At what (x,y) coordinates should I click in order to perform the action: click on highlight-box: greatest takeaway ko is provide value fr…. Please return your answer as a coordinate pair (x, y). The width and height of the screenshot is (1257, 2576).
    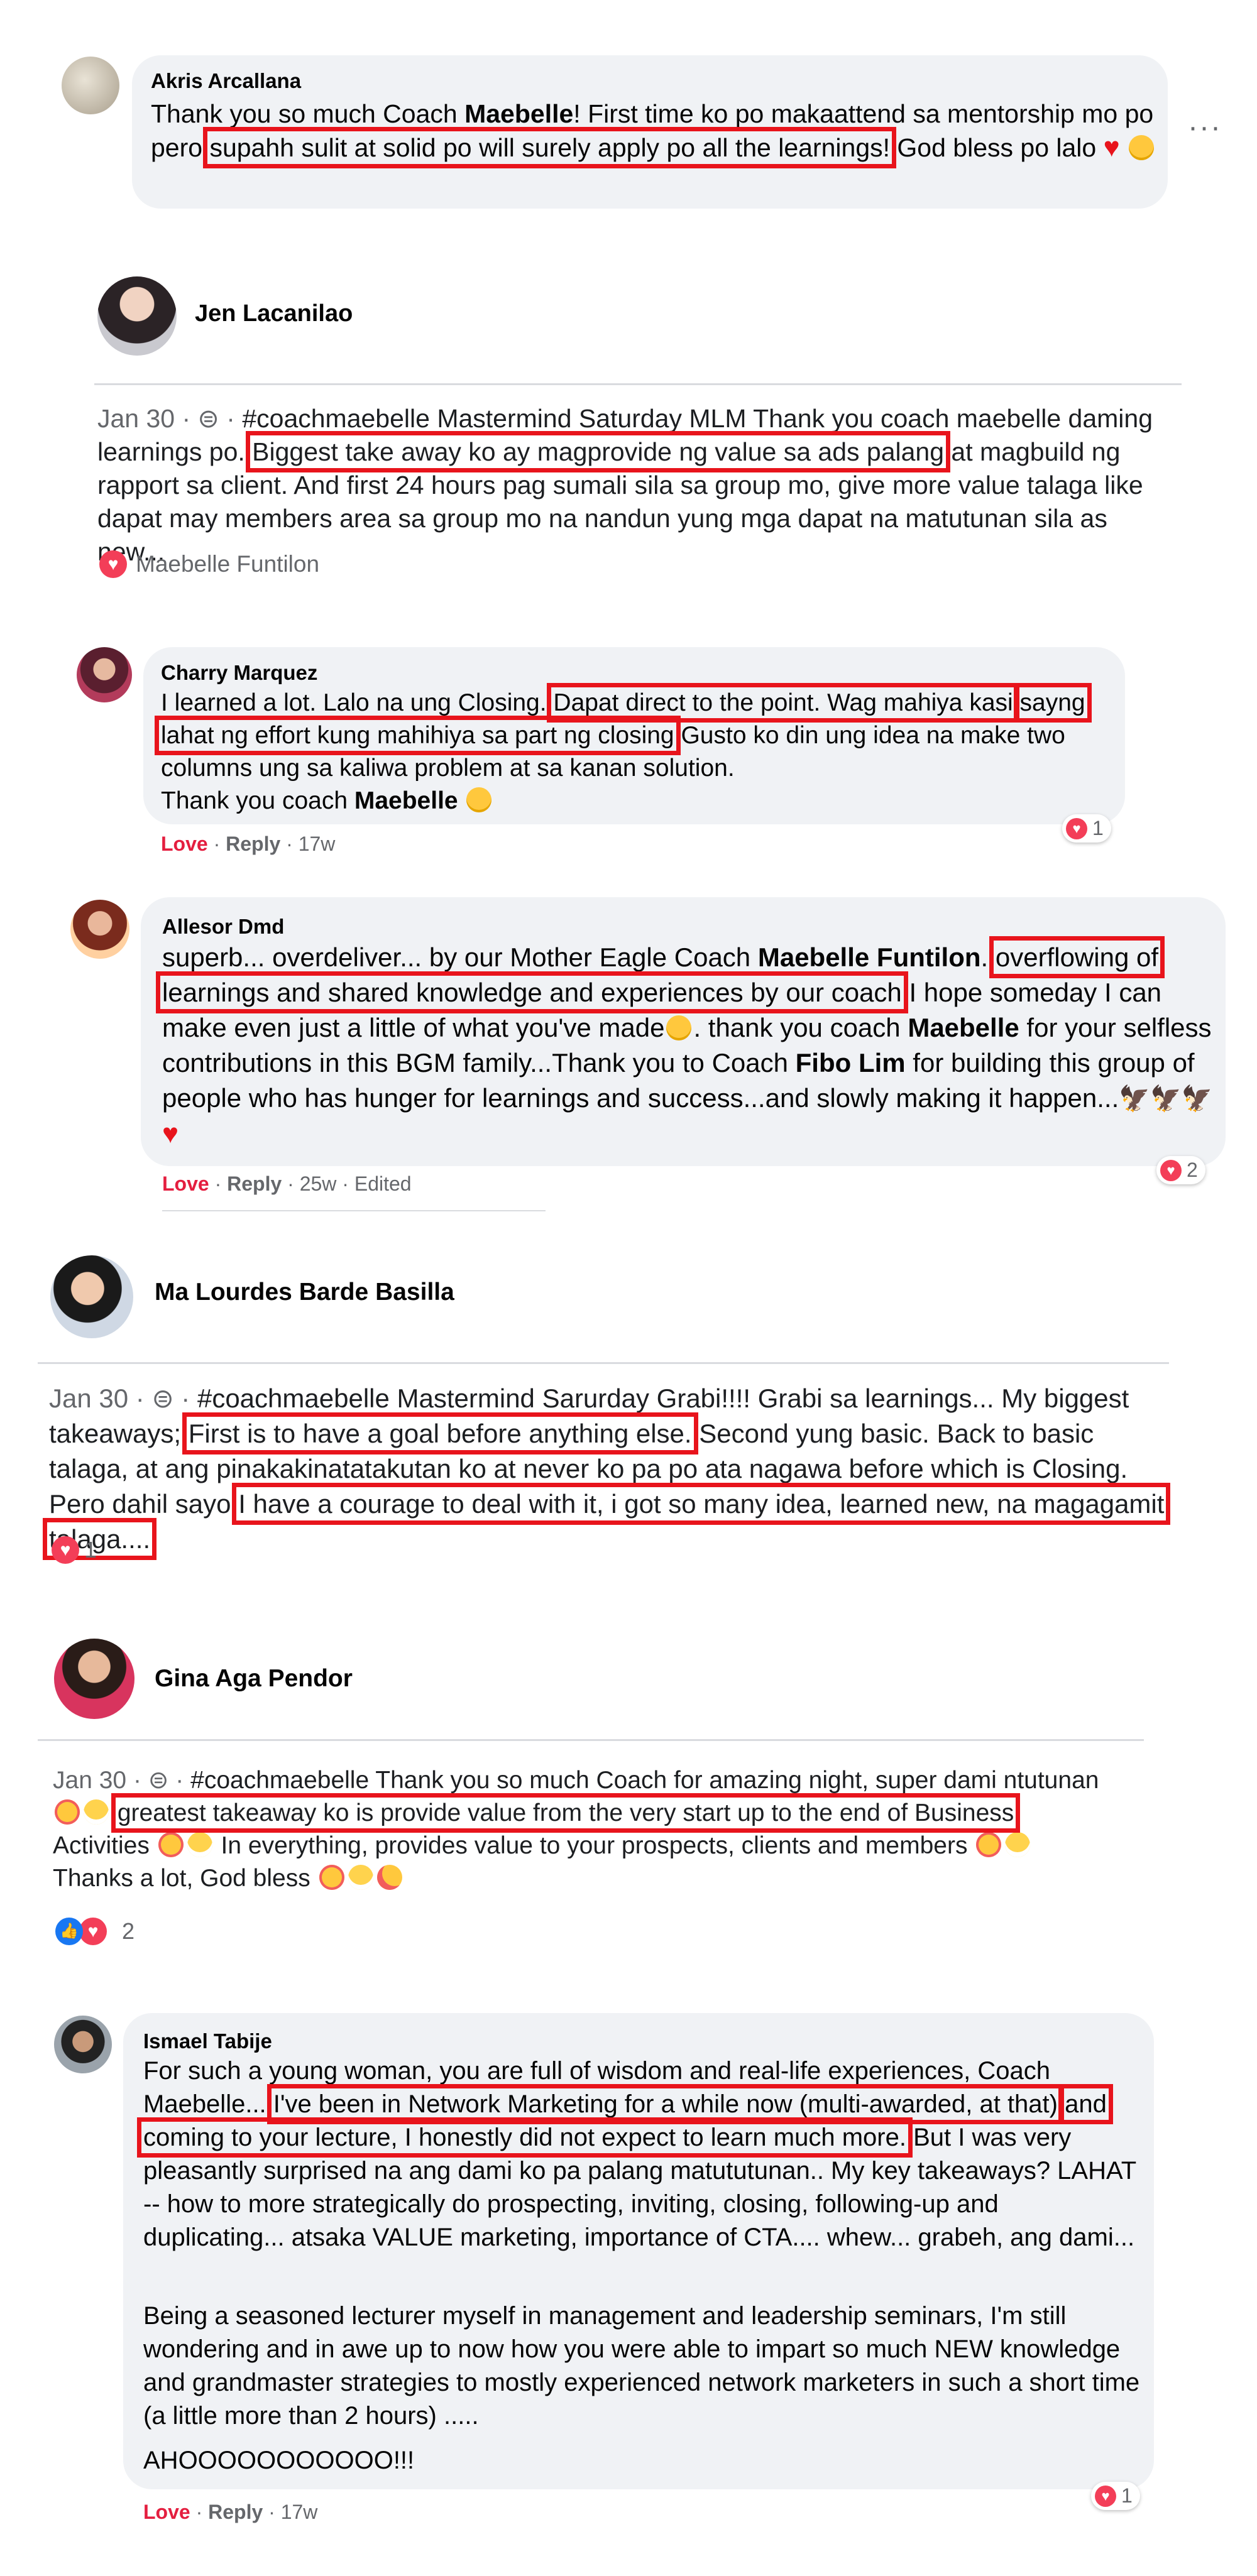
    Looking at the image, I should click on (566, 1813).